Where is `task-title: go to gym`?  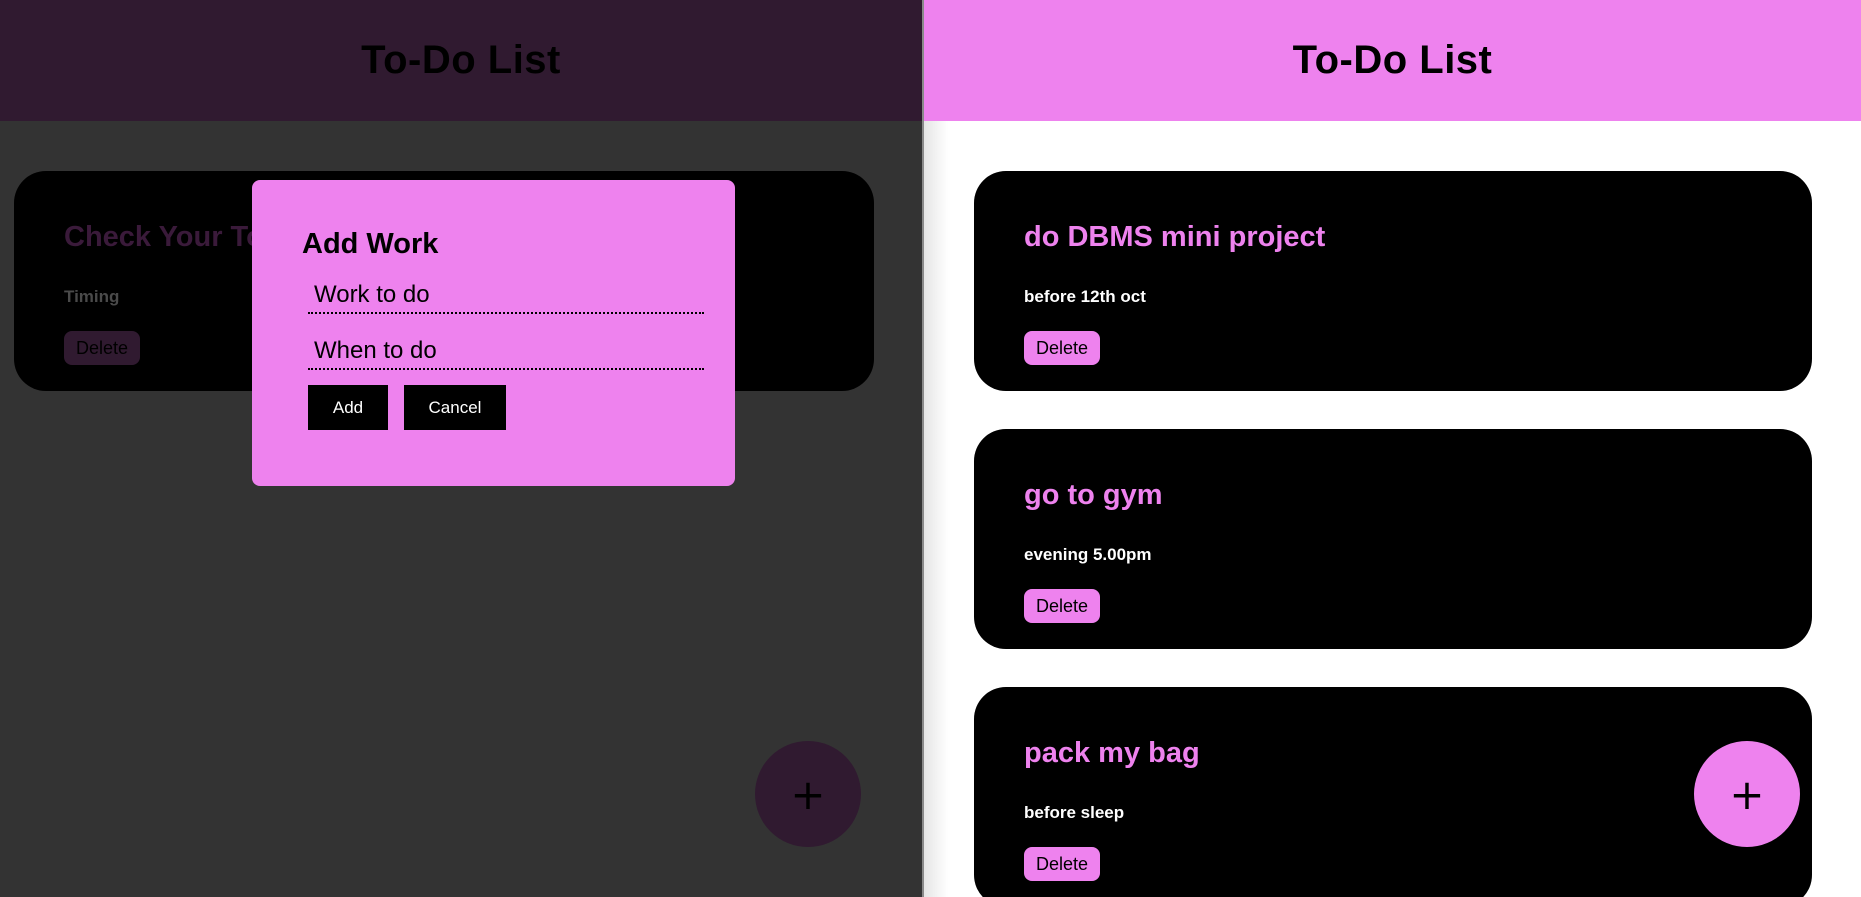 task-title: go to gym is located at coordinates (1093, 495).